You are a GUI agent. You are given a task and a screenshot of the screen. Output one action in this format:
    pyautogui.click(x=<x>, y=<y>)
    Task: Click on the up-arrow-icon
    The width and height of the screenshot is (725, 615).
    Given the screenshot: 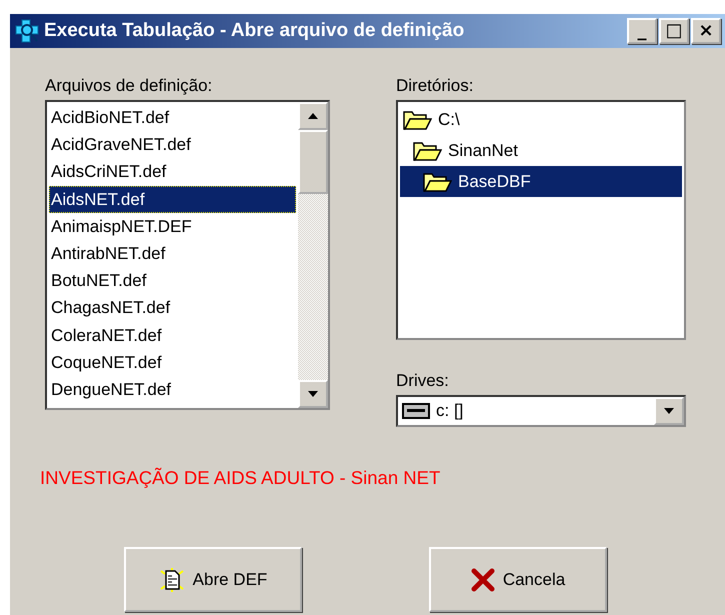 What is the action you would take?
    pyautogui.click(x=313, y=116)
    